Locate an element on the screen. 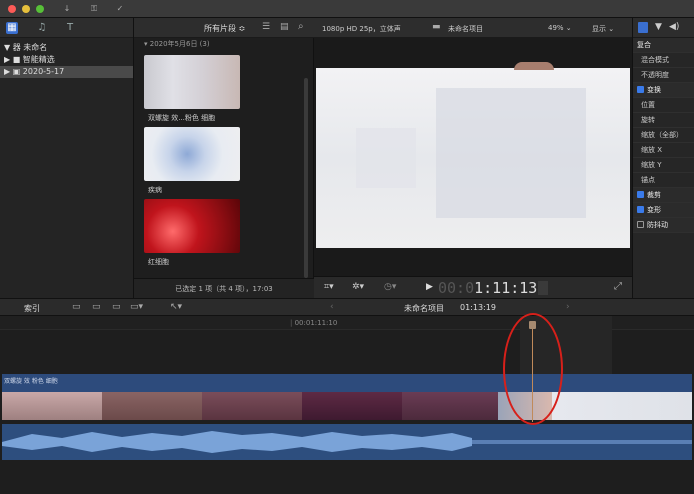 Image resolution: width=694 pixels, height=494 pixels. clapper-icon: ▬ is located at coordinates (436, 27).